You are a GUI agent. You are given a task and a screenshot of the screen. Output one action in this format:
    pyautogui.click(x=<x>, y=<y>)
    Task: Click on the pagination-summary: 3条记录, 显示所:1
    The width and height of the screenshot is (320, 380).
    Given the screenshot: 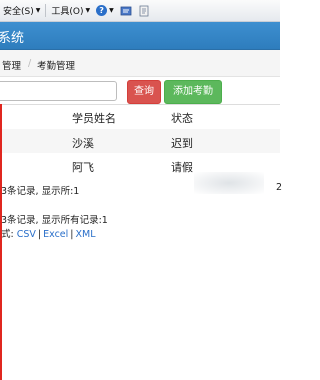 What is the action you would take?
    pyautogui.click(x=40, y=191)
    